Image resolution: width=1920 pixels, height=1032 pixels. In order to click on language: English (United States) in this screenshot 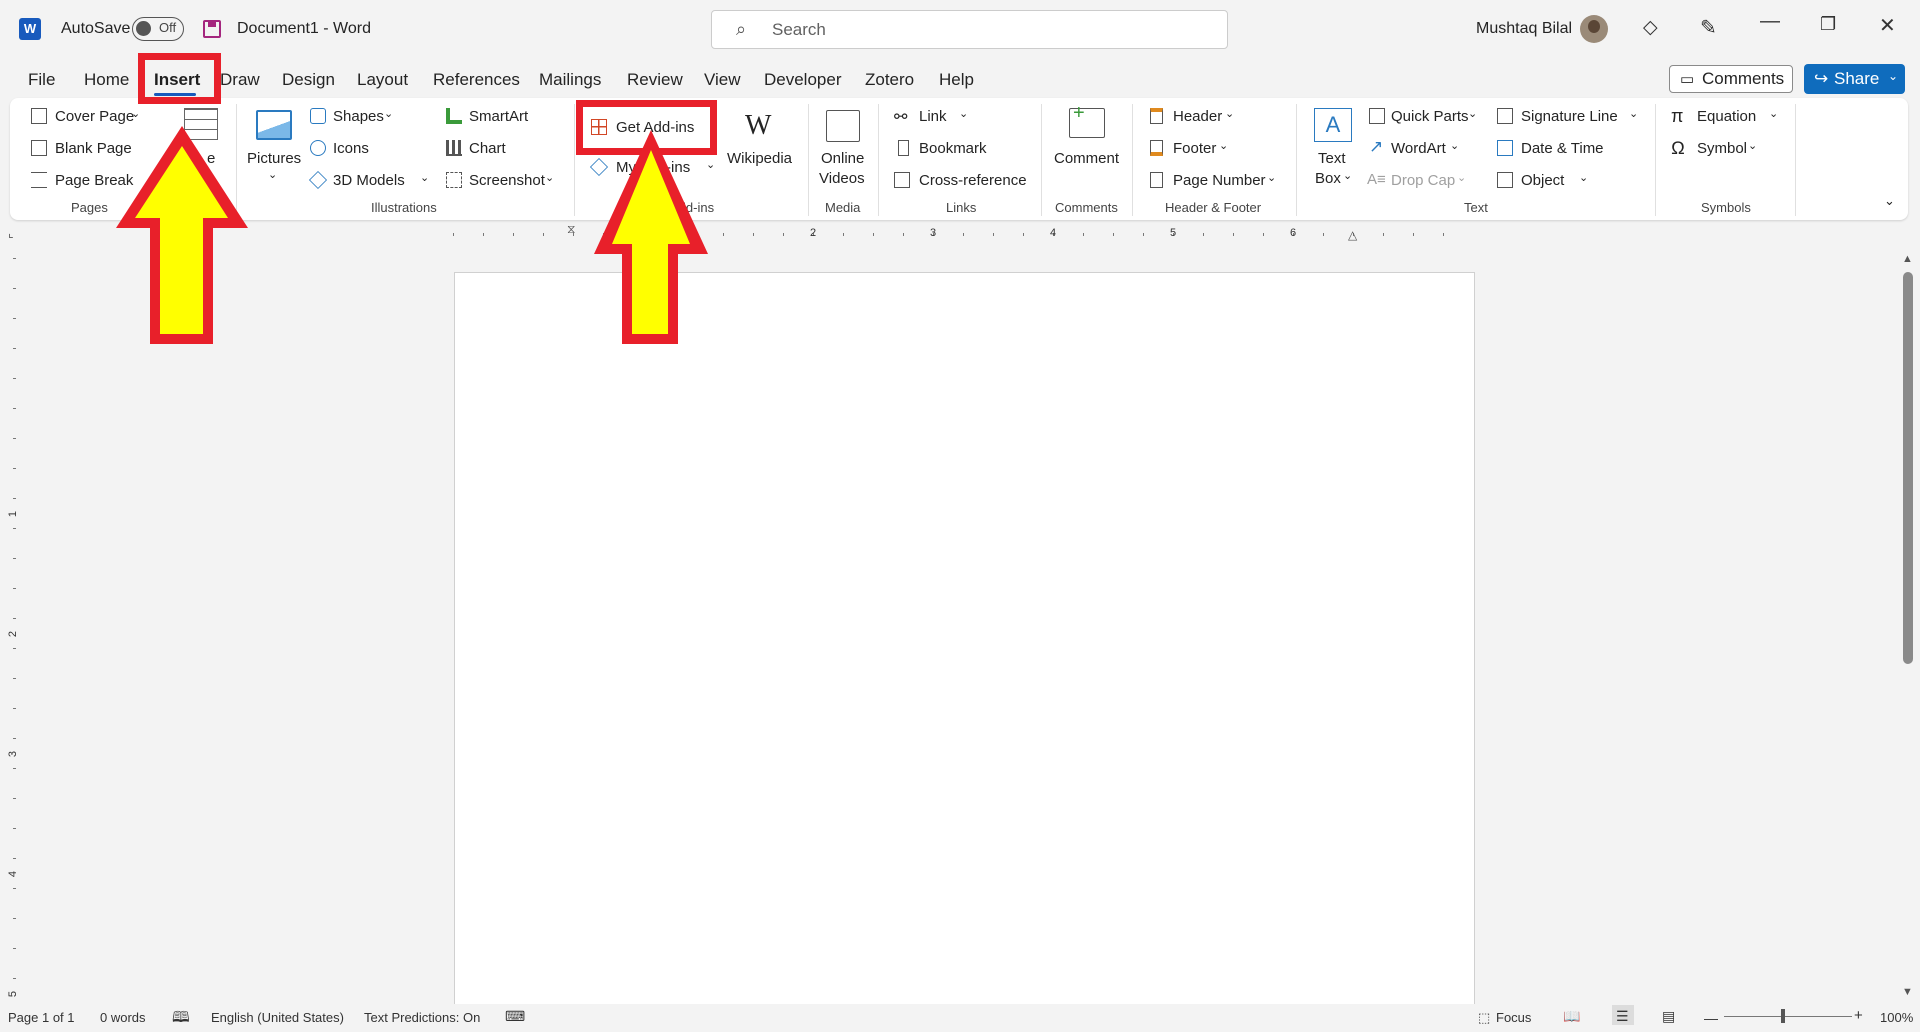, I will do `click(277, 1017)`.